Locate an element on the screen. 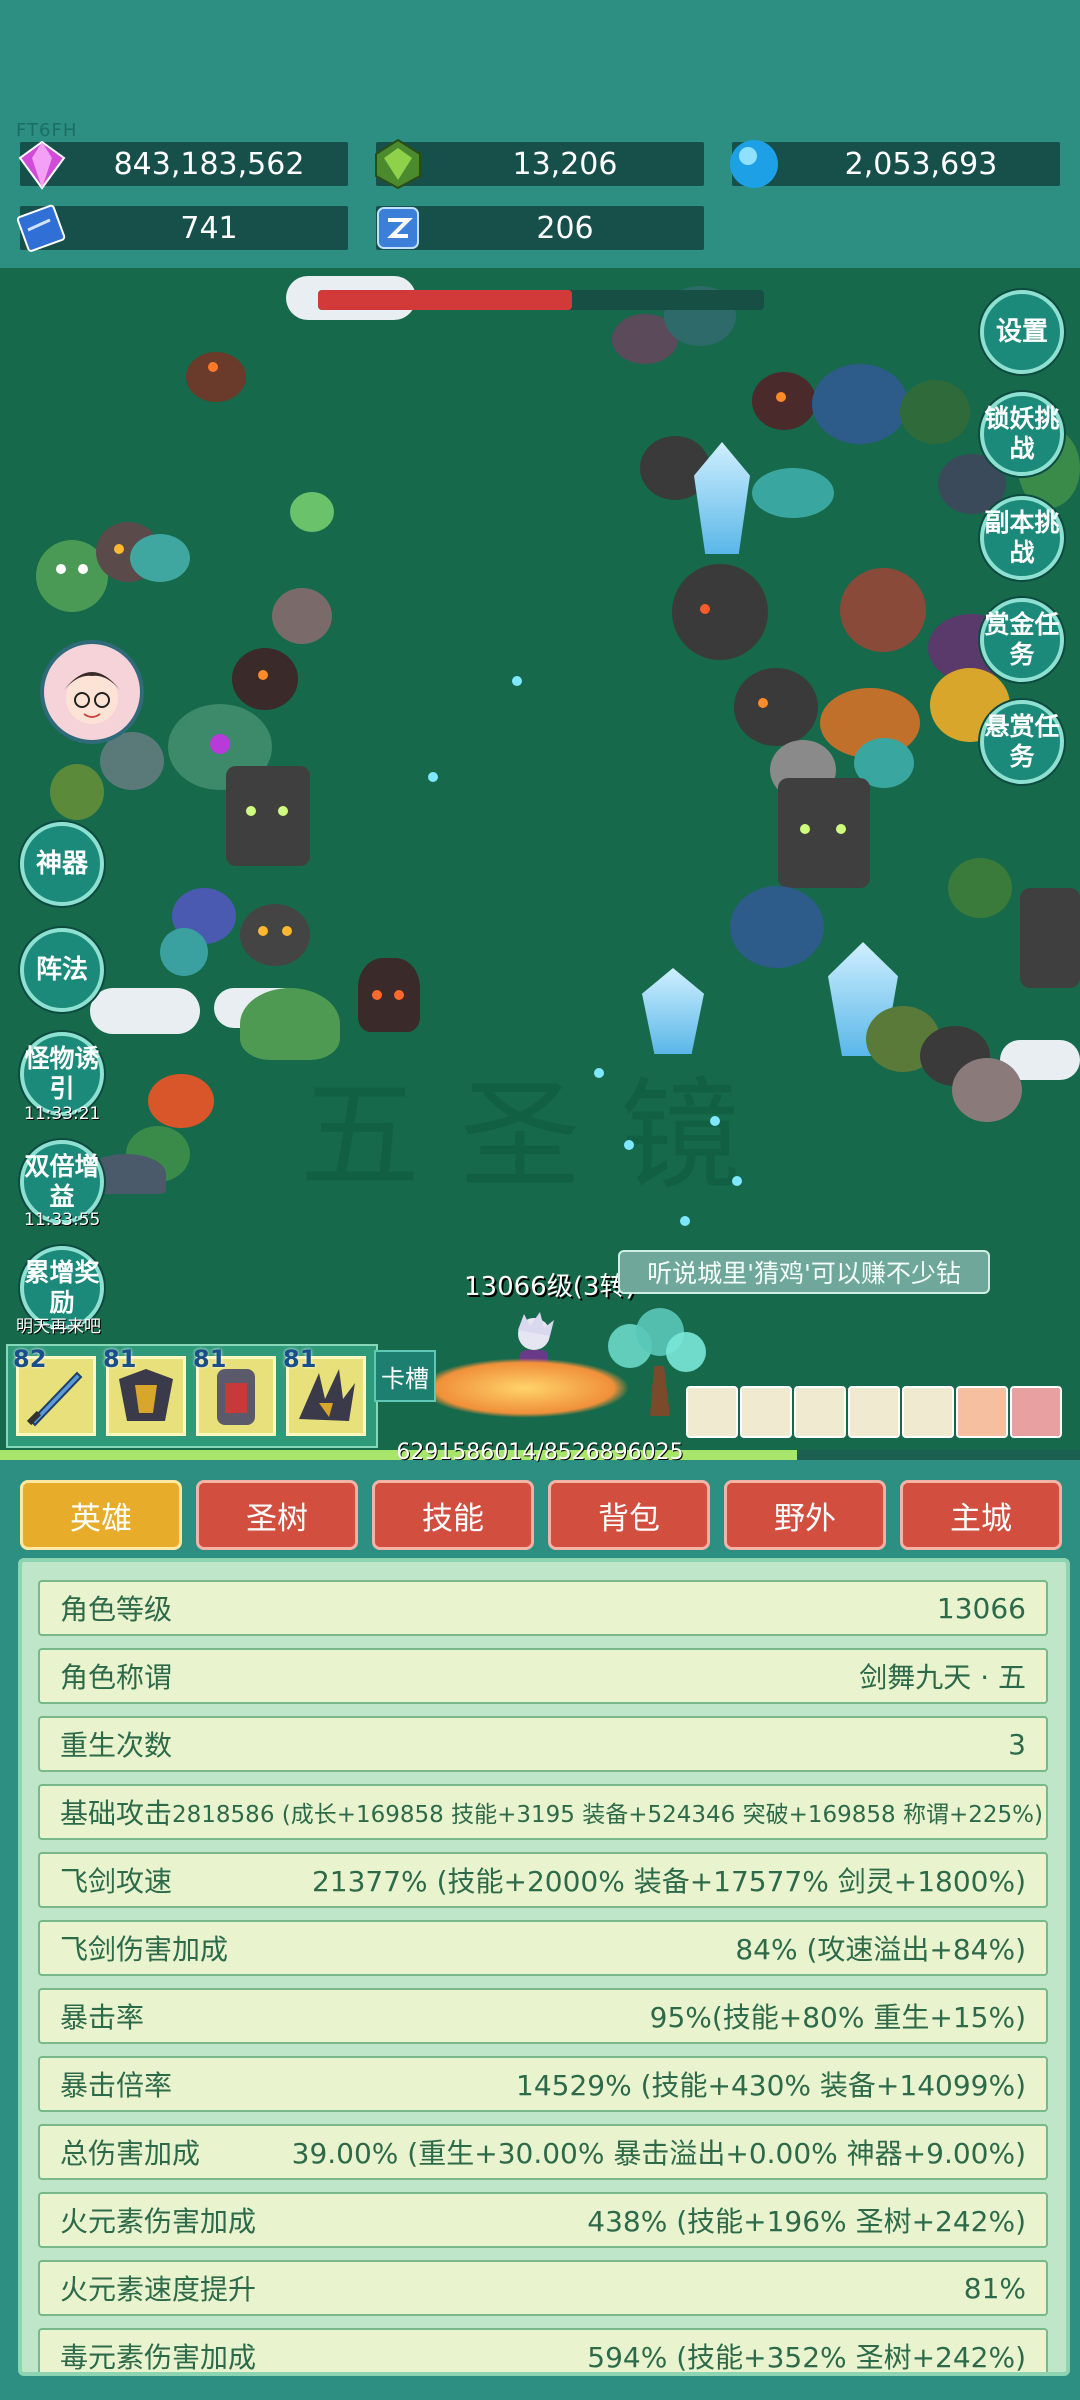  stat-row: 飞剑攻速 21377% (技能+2000% 装备+17577% 剑灵+1800%) is located at coordinates (543, 1880).